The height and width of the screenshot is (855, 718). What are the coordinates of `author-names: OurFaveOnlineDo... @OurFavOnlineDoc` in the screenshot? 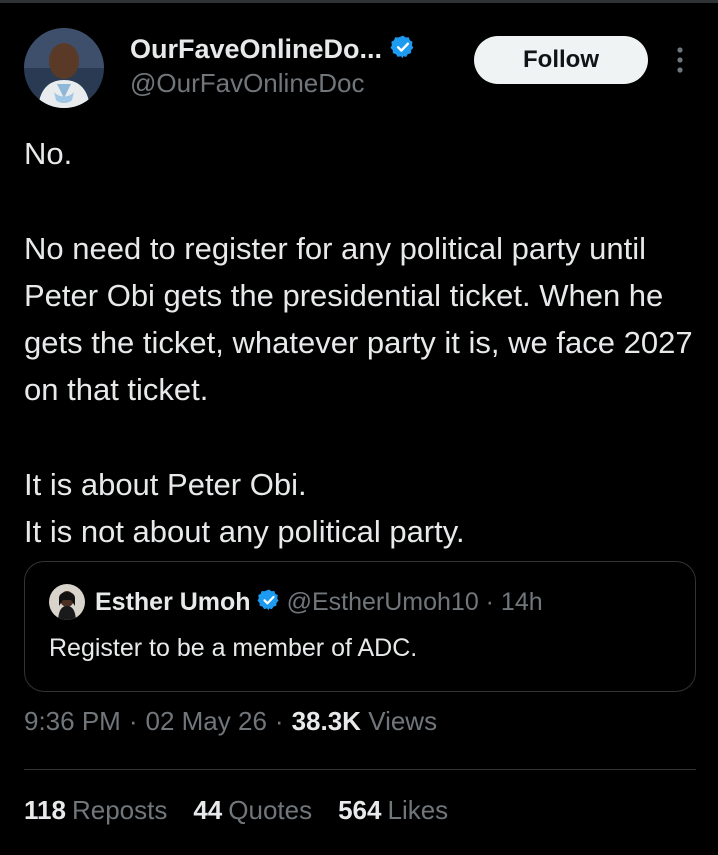 It's located at (295, 65).